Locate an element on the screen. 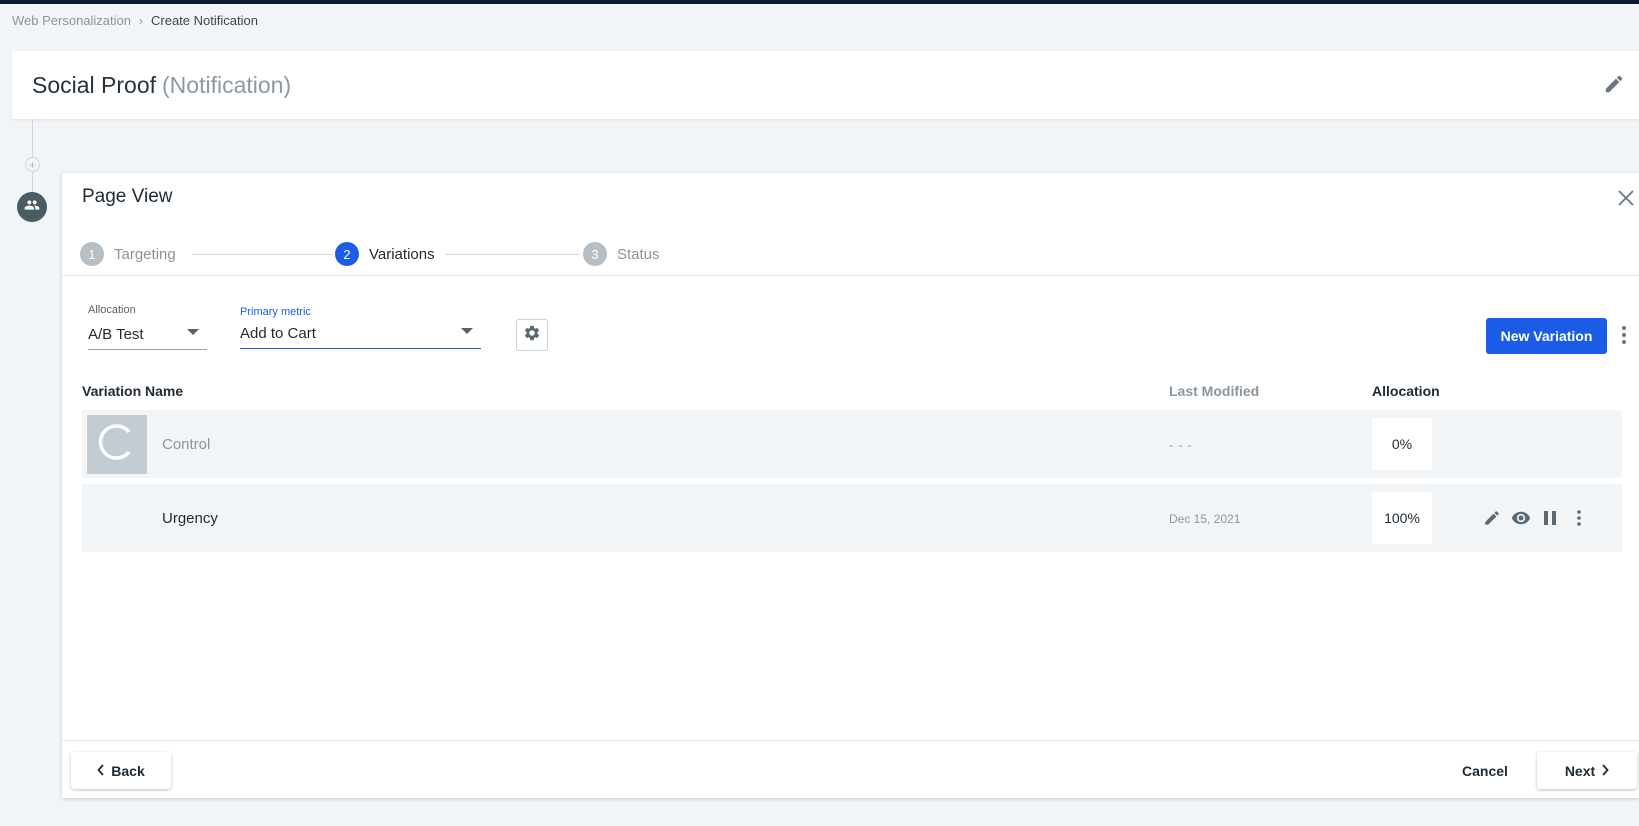 This screenshot has height=826, width=1639. next-button: Next is located at coordinates (1587, 770).